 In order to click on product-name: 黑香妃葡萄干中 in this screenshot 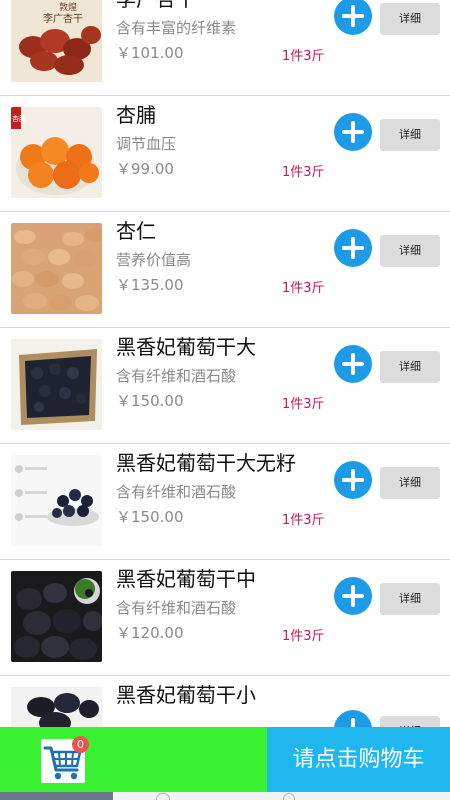, I will do `click(186, 579)`.